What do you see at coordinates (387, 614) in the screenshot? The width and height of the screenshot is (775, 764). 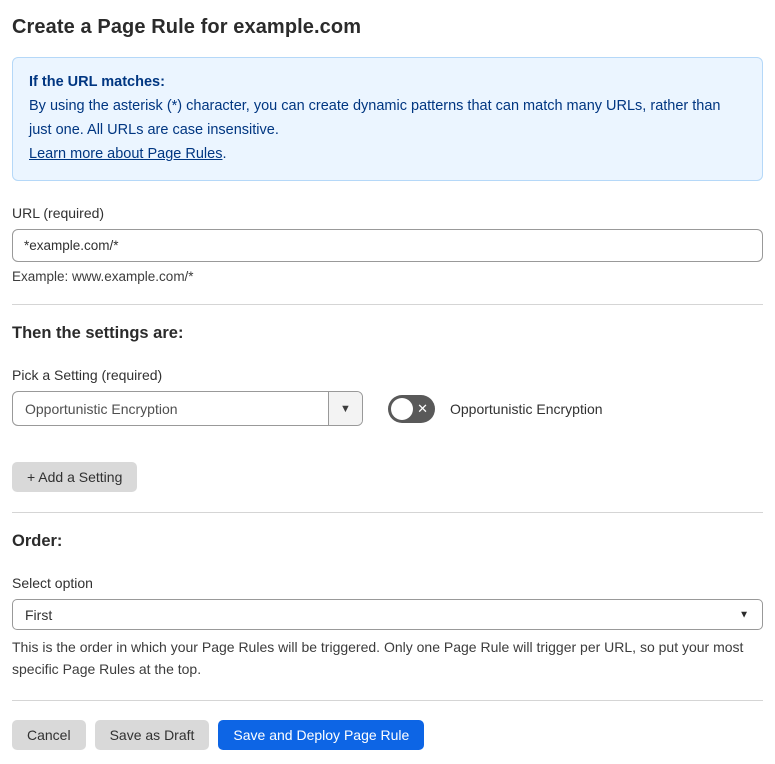 I see `order-select: First ▼` at bounding box center [387, 614].